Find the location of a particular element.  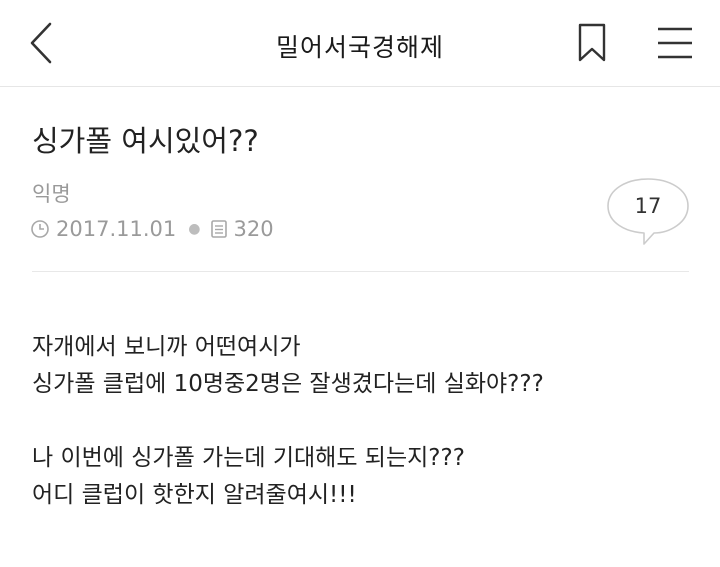

divider is located at coordinates (360, 271).